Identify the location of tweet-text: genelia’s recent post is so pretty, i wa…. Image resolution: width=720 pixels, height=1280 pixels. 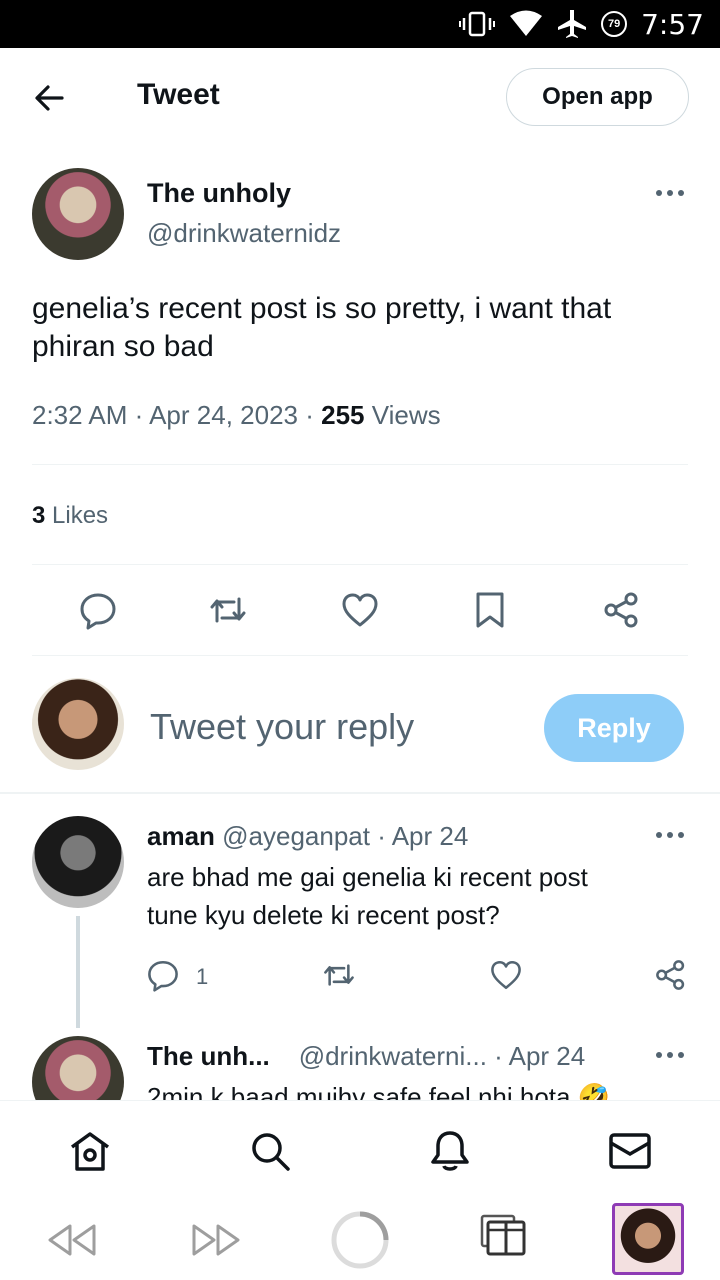
(322, 327).